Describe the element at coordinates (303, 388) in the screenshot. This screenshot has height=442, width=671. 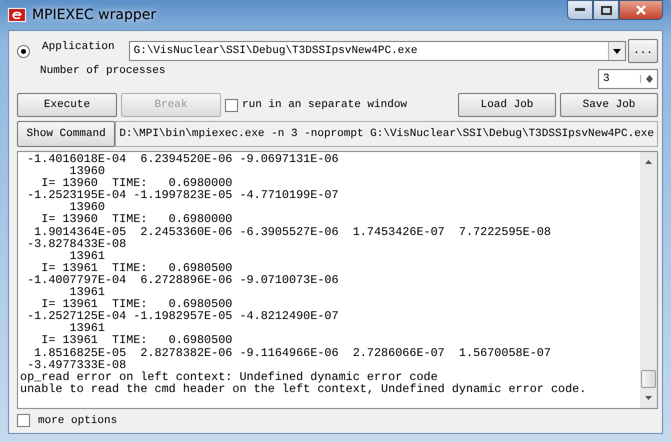
I see `output-line: unable to read the cmd header on the left context, Undefined dynamic error code.` at that location.